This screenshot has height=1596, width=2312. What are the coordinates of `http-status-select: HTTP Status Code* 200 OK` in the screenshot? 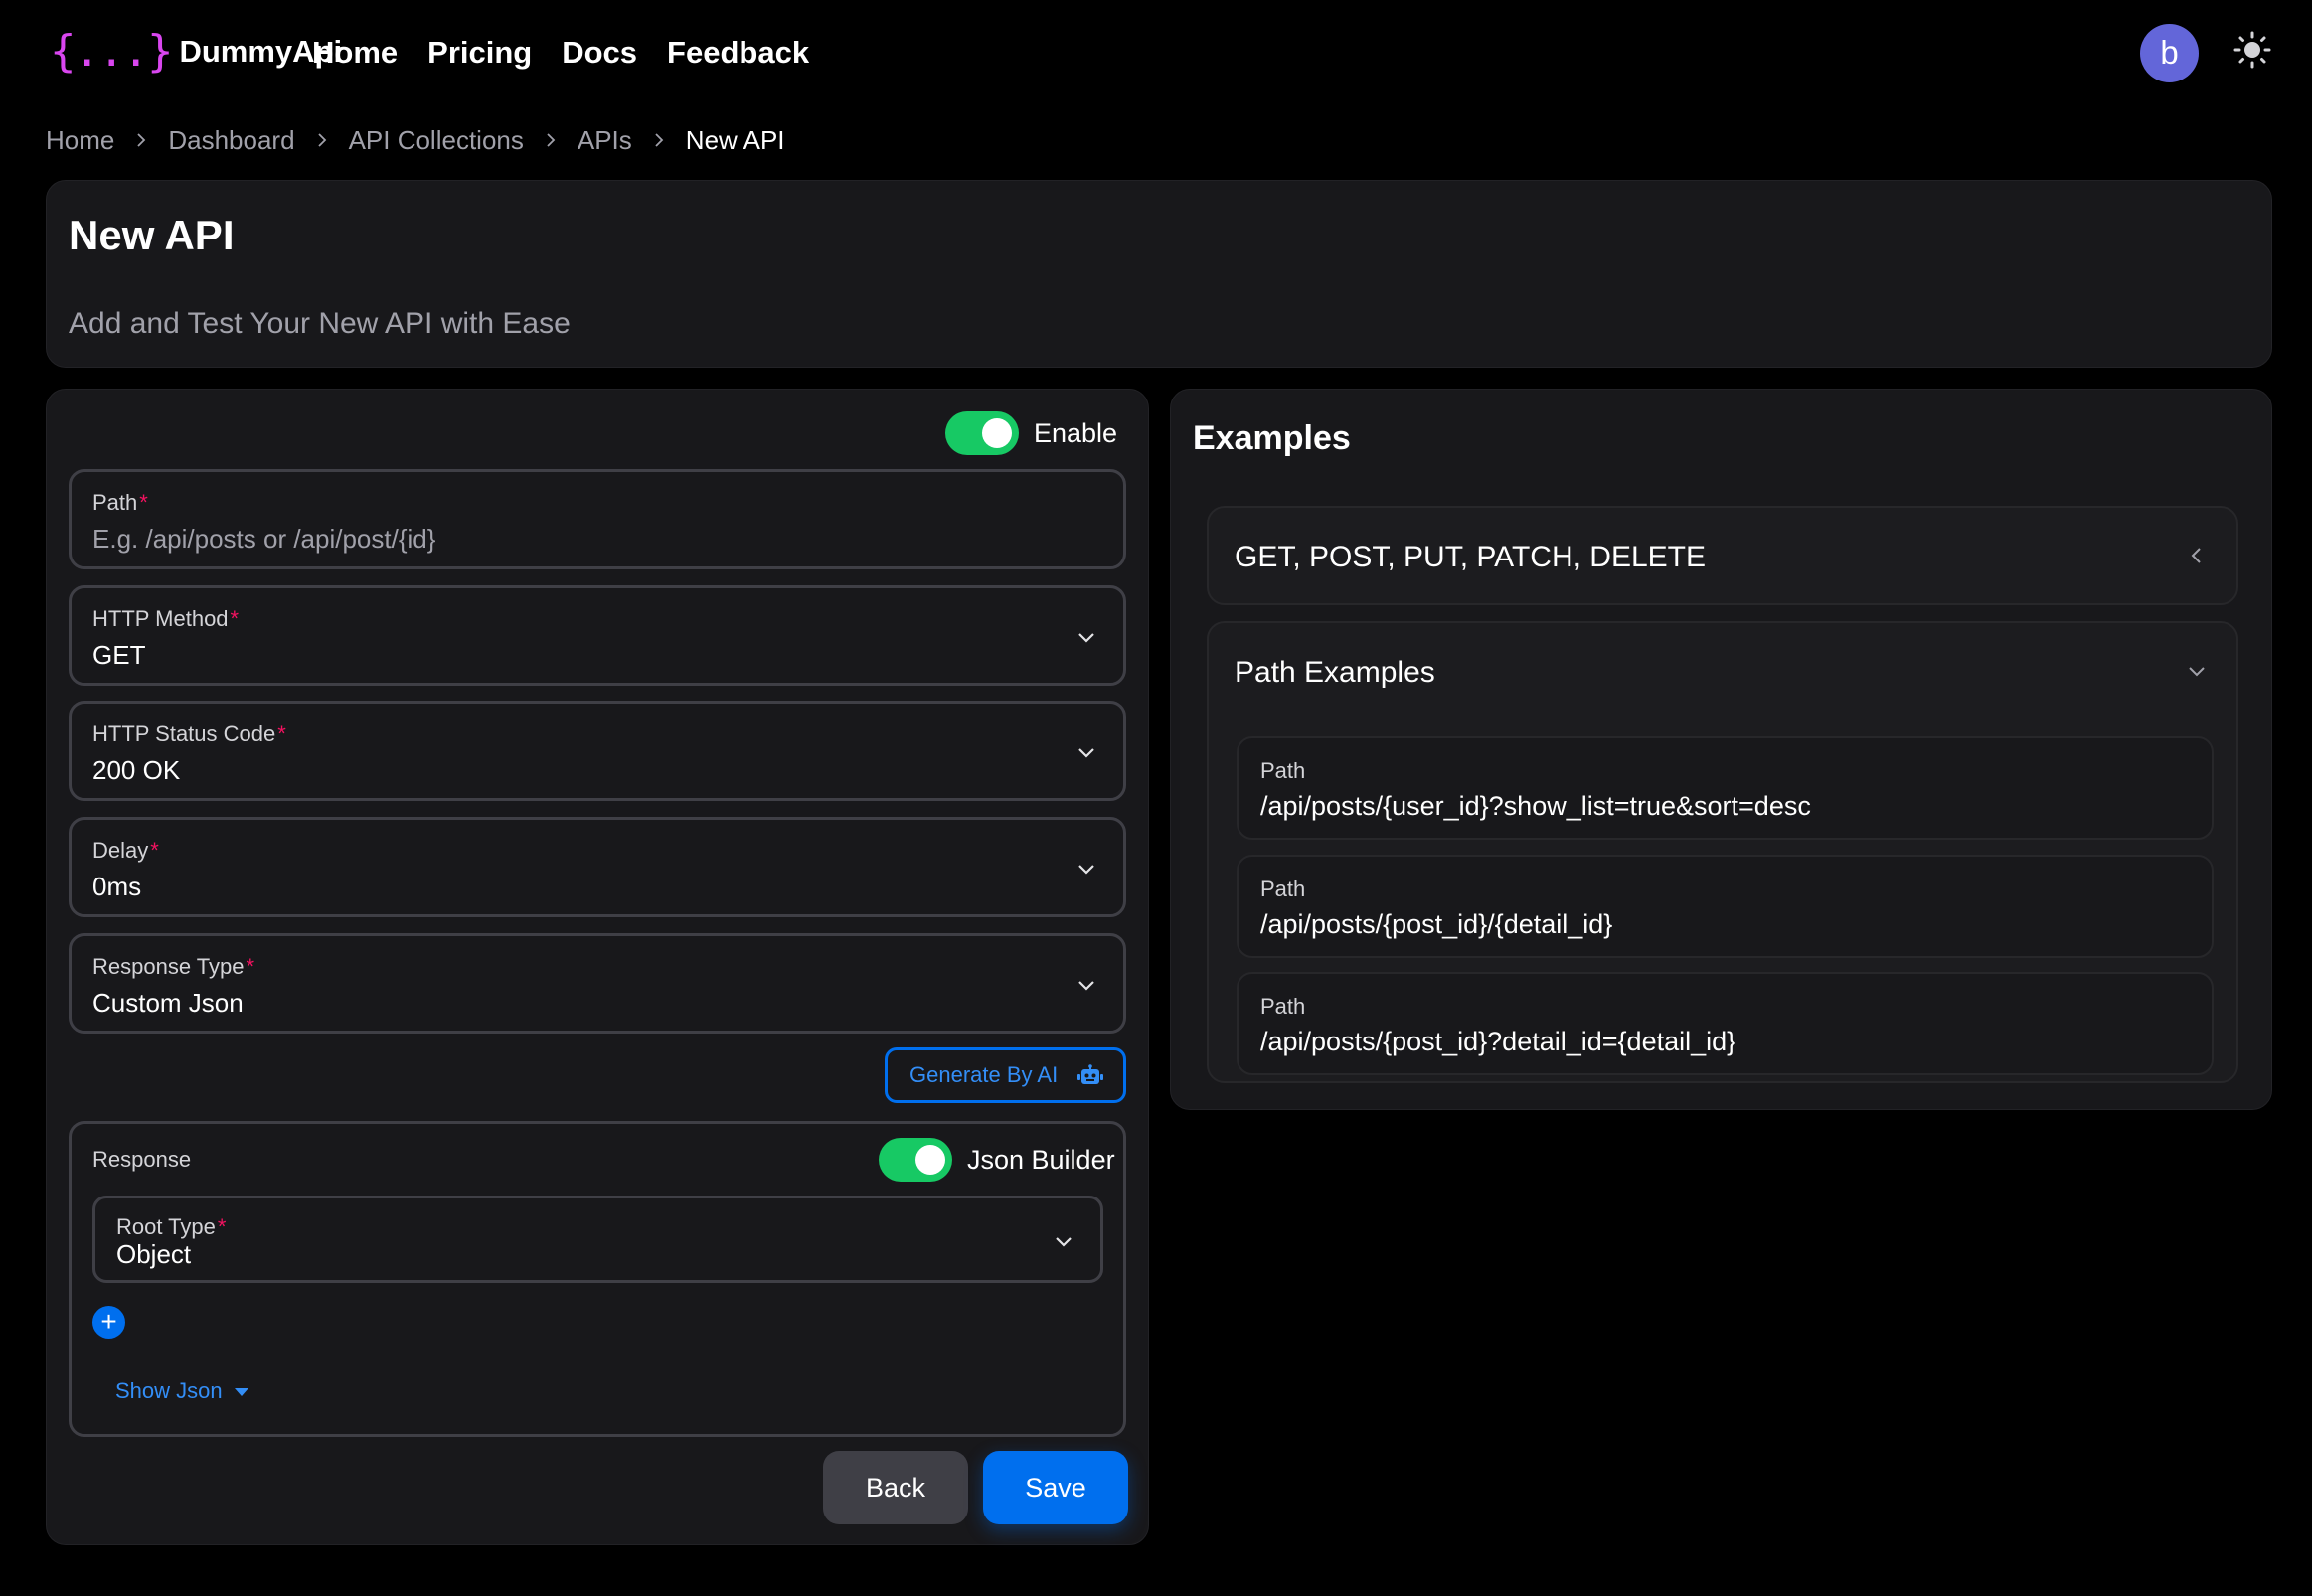 It's located at (597, 751).